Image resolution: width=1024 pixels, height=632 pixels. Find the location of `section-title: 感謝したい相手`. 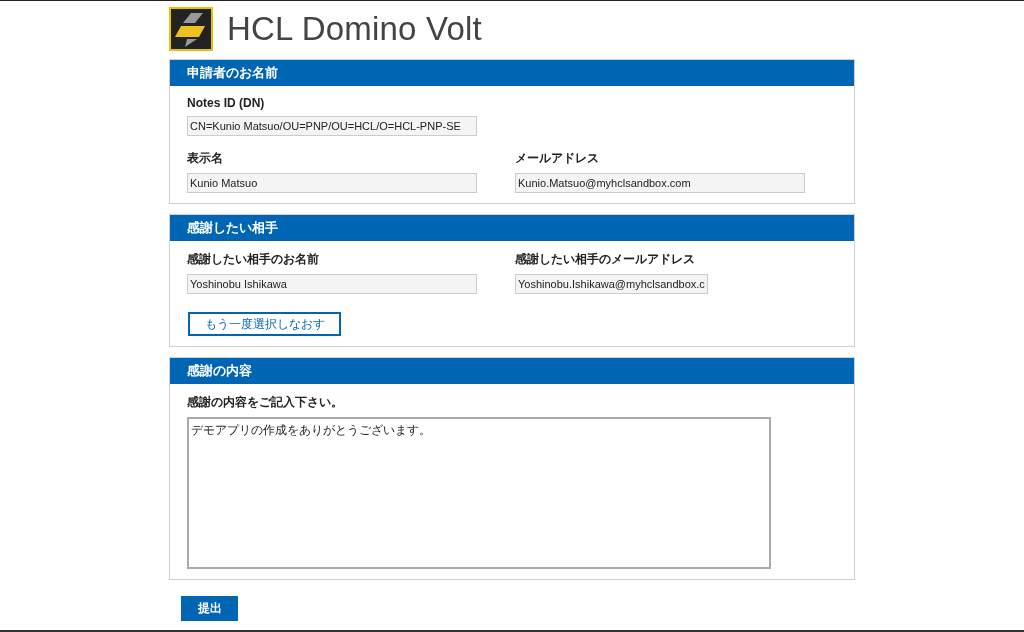

section-title: 感謝したい相手 is located at coordinates (512, 228).